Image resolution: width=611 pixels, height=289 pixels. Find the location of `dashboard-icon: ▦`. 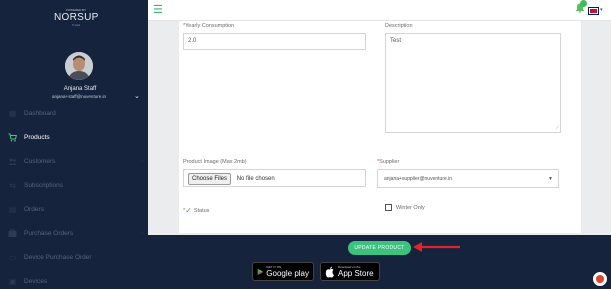

dashboard-icon: ▦ is located at coordinates (12, 113).